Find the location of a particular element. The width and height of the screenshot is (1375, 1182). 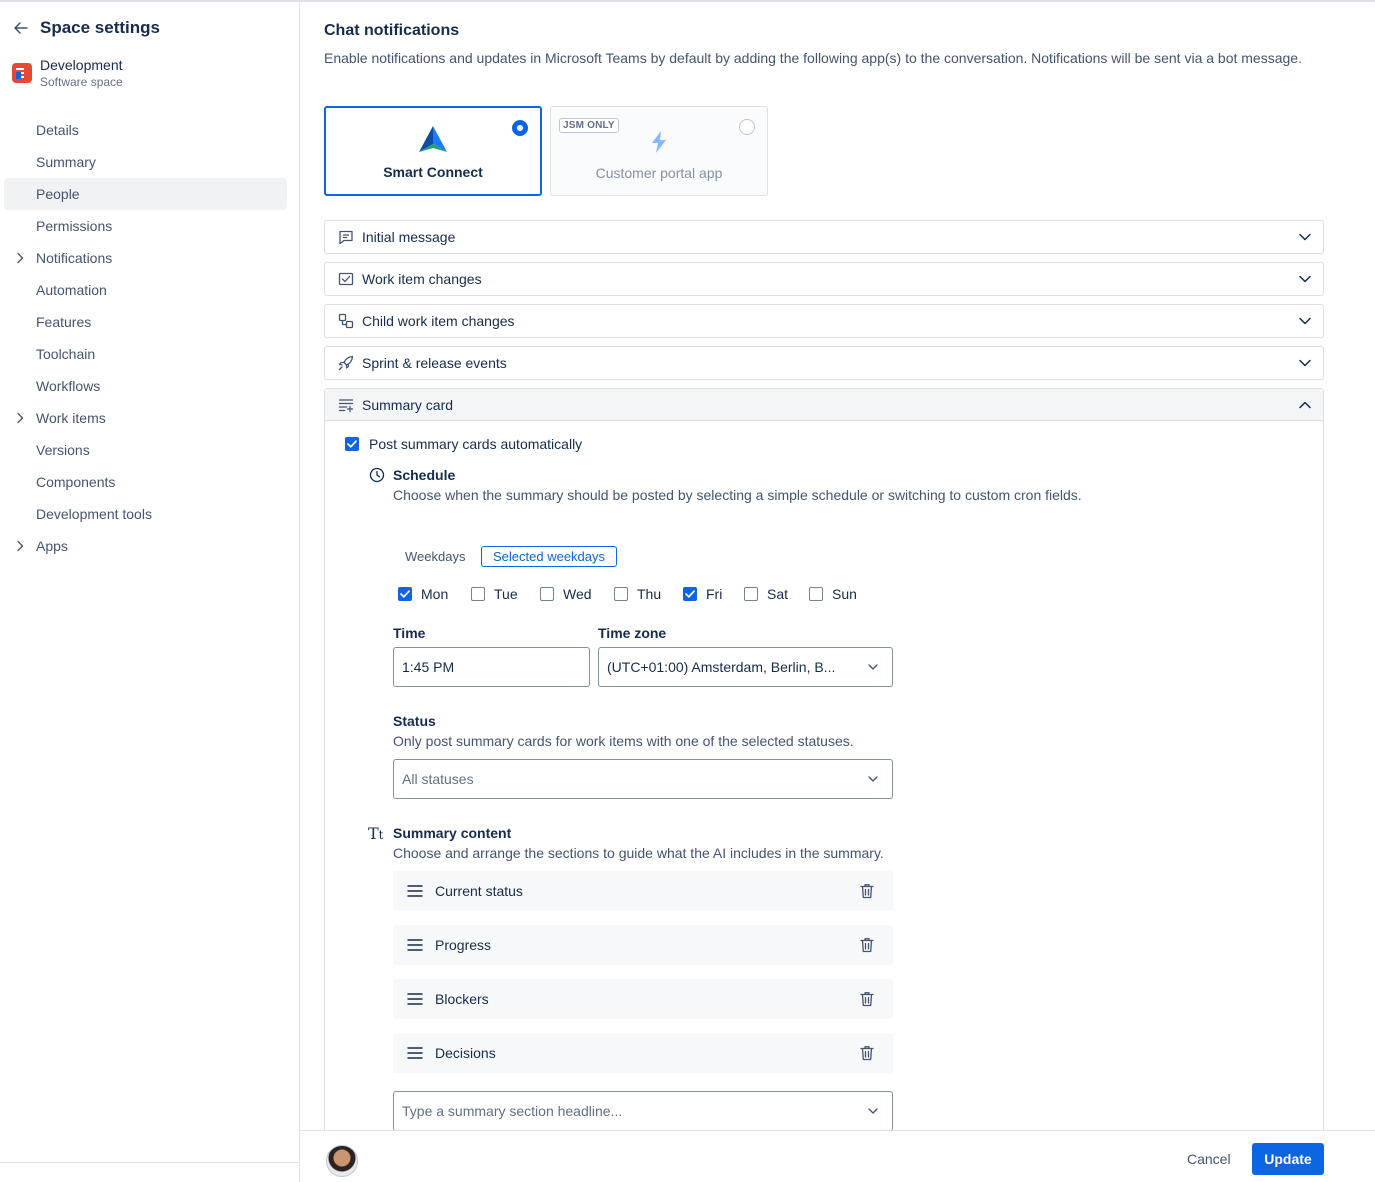

summary-section-label: Decisions is located at coordinates (465, 1053).